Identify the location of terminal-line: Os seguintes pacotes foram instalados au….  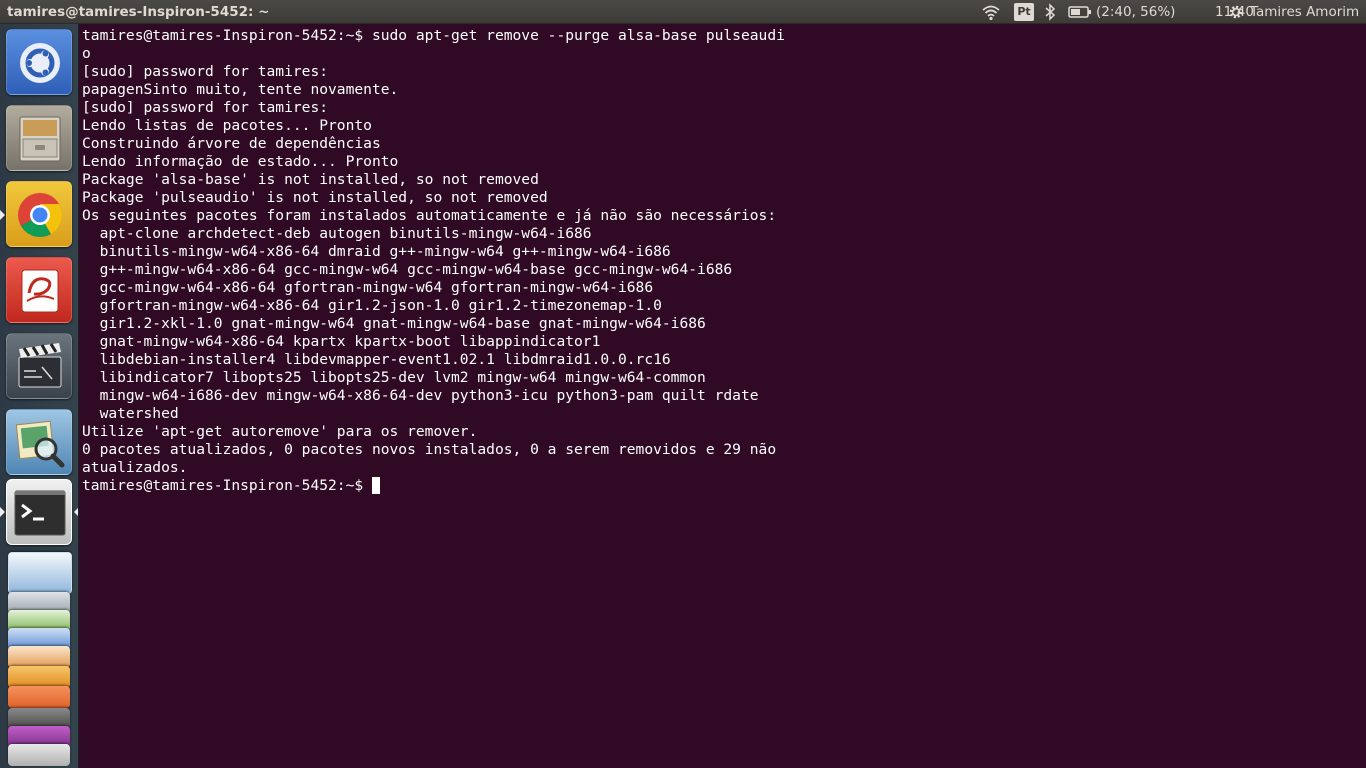
(429, 215).